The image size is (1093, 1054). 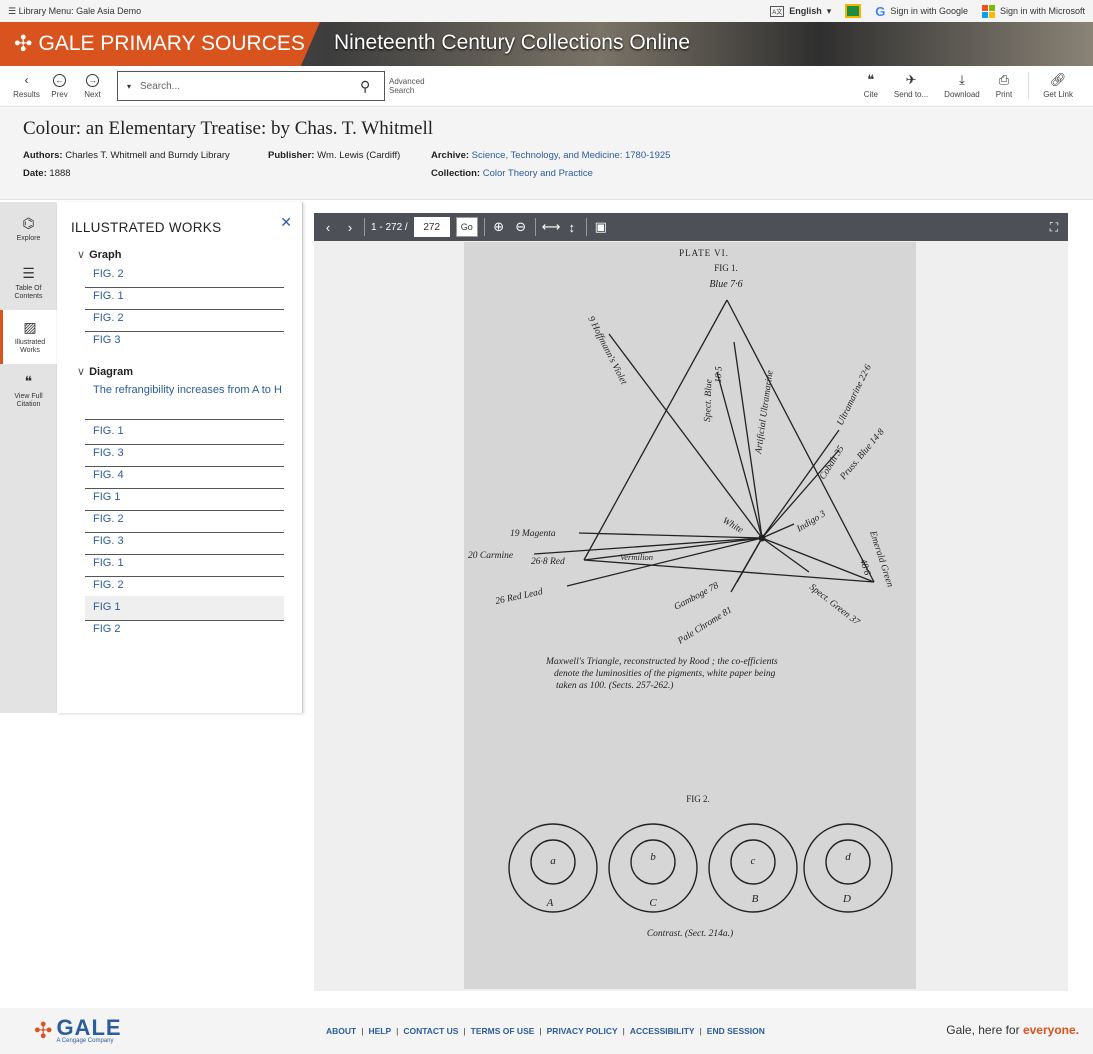 I want to click on results-button: ‹ Results, so click(x=26, y=86).